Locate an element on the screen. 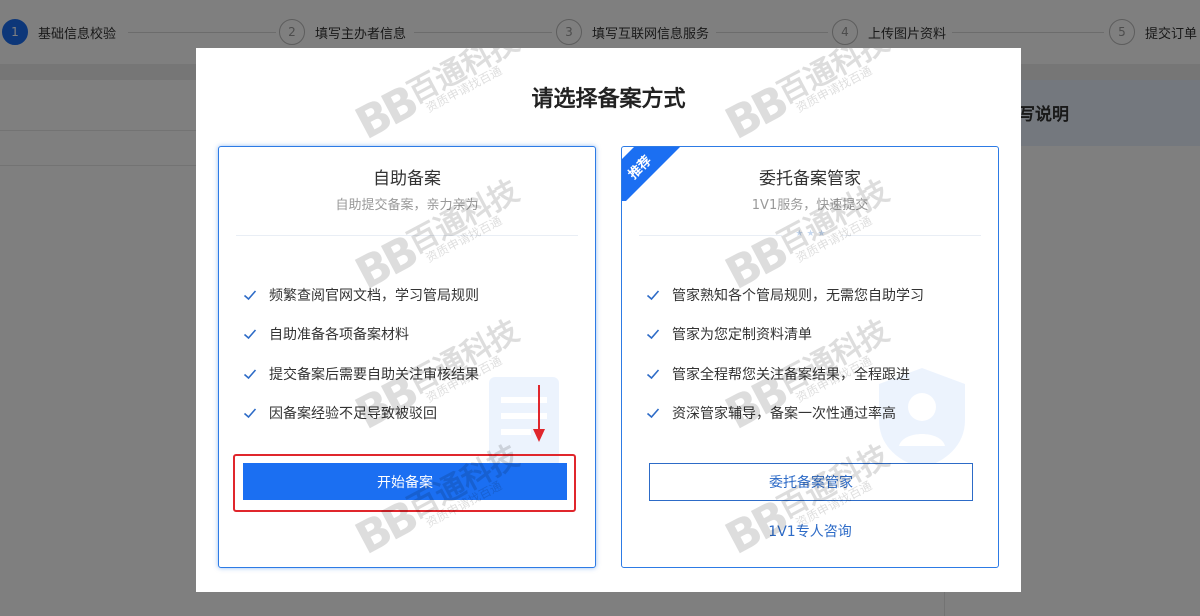  start-filing-button: 开始备案 is located at coordinates (405, 481).